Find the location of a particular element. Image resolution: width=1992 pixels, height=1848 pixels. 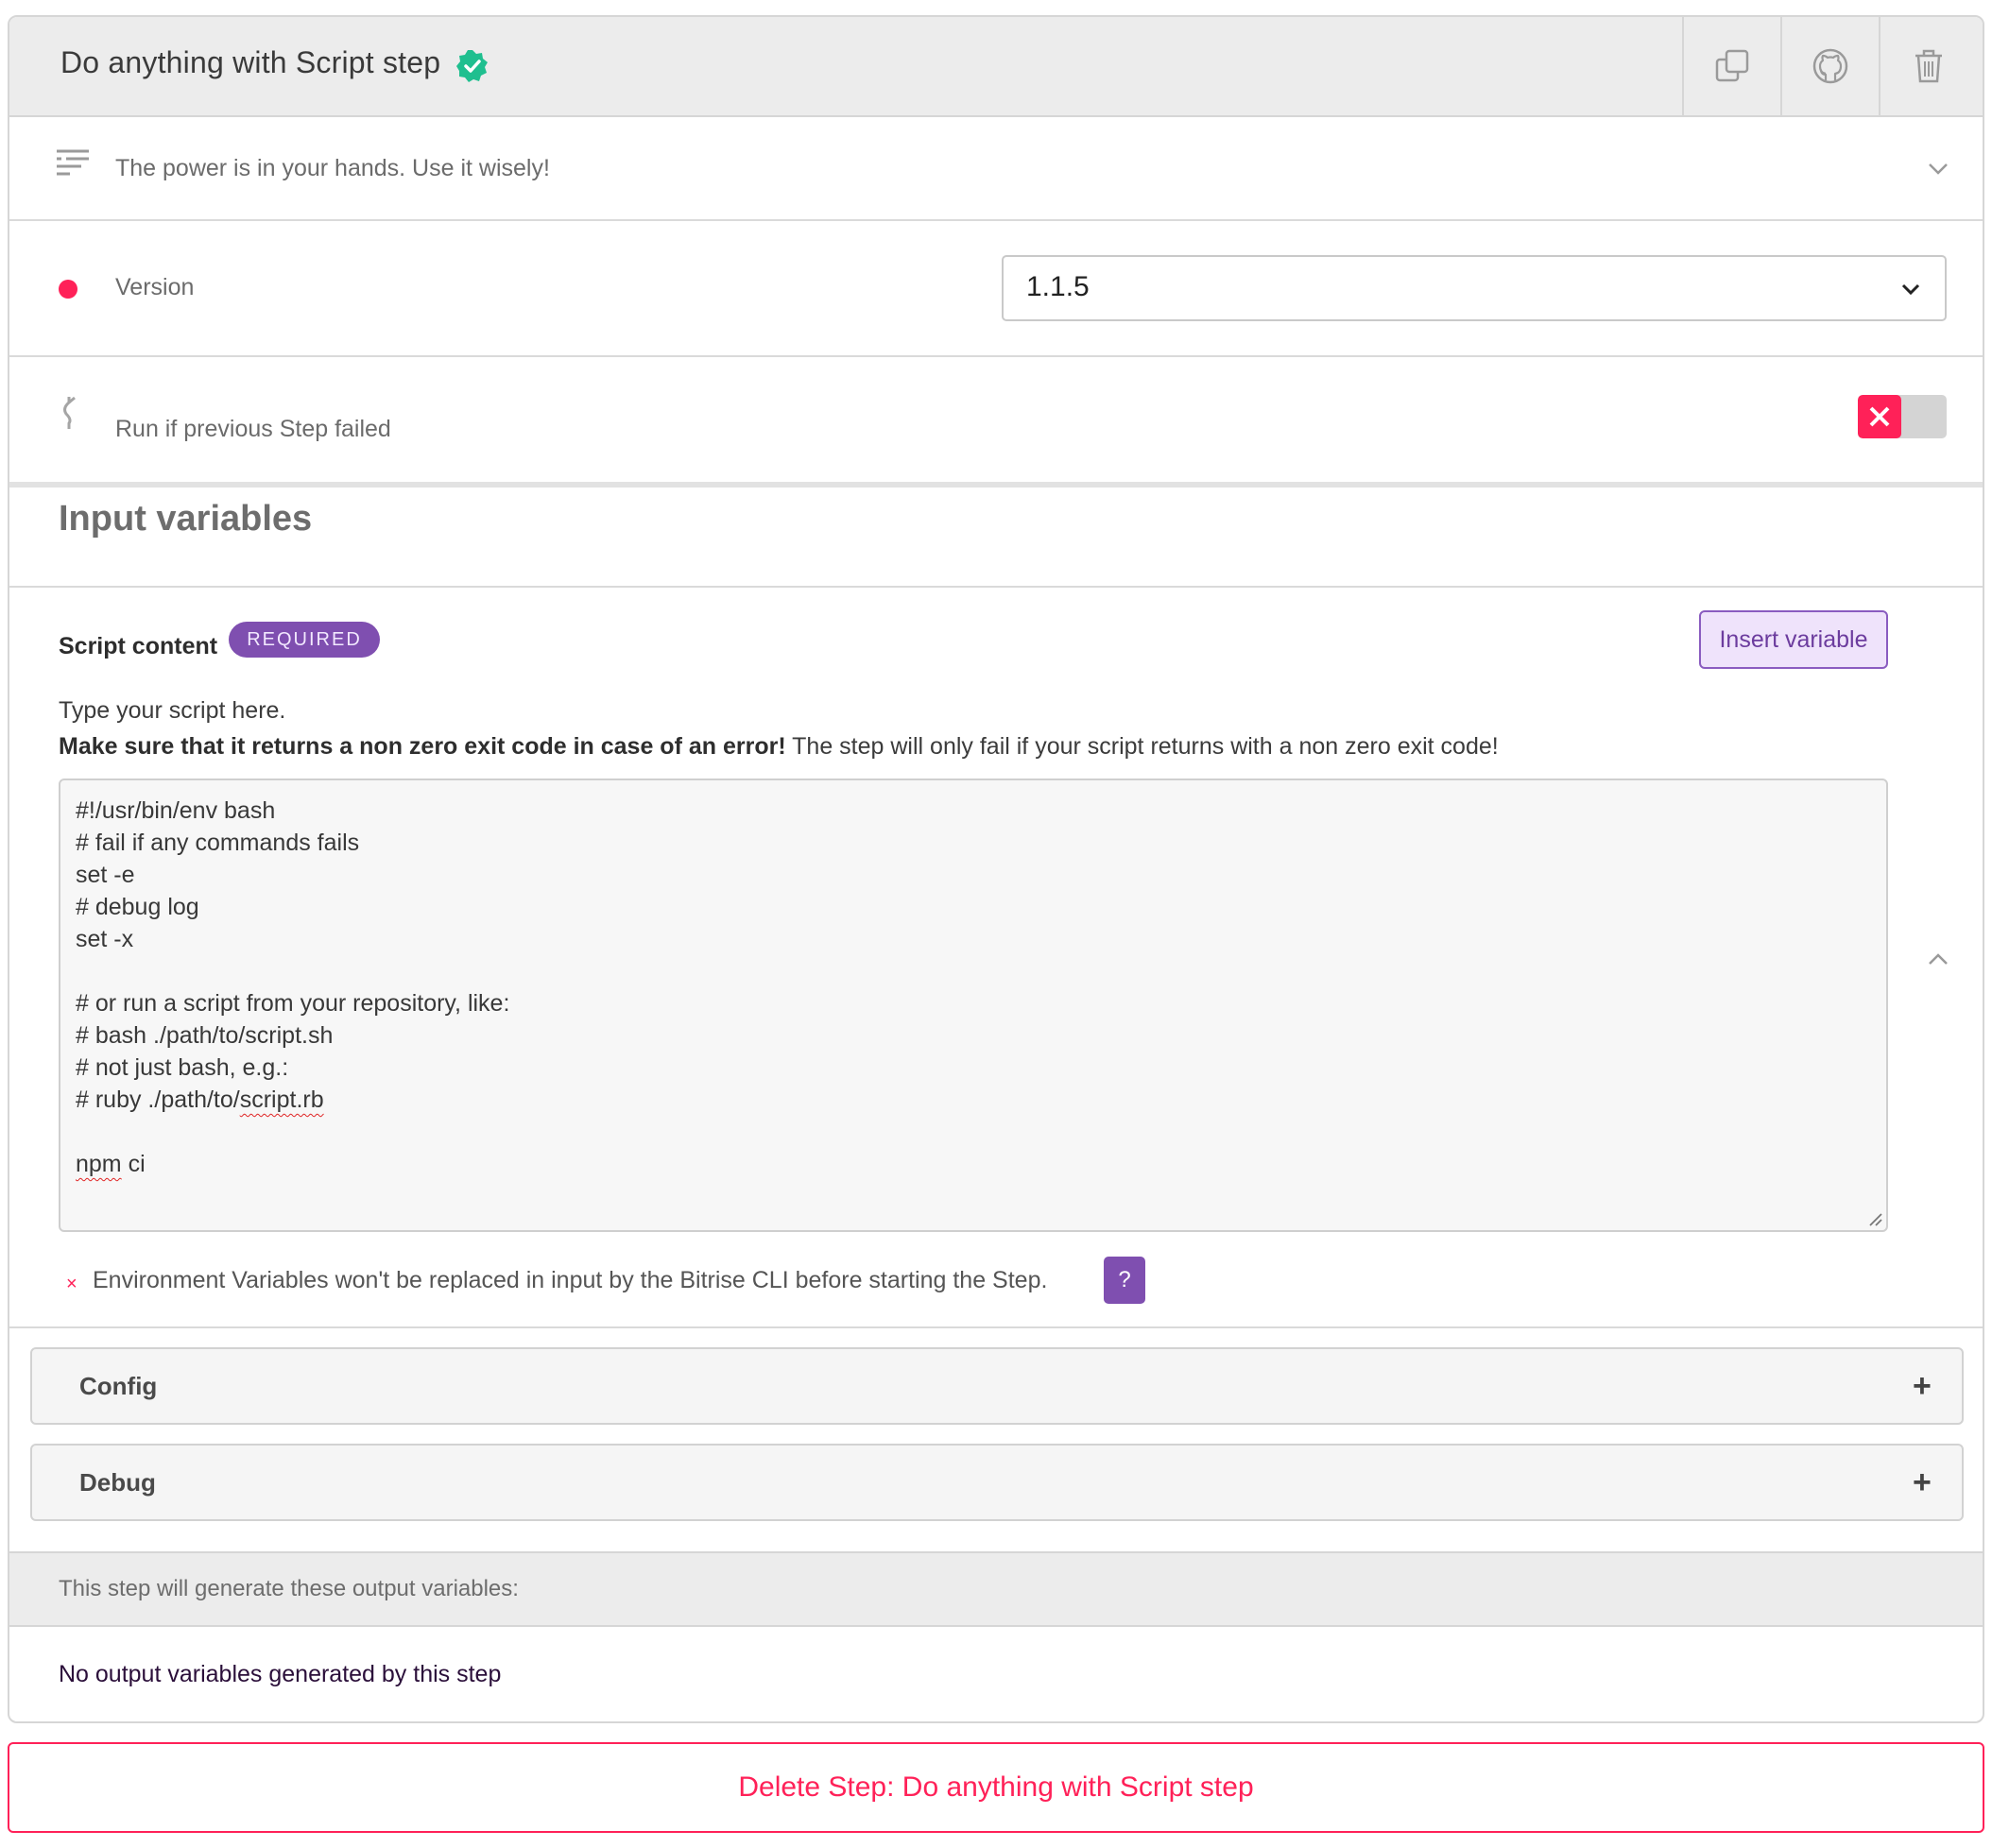

duplicate-step-button is located at coordinates (1731, 66).